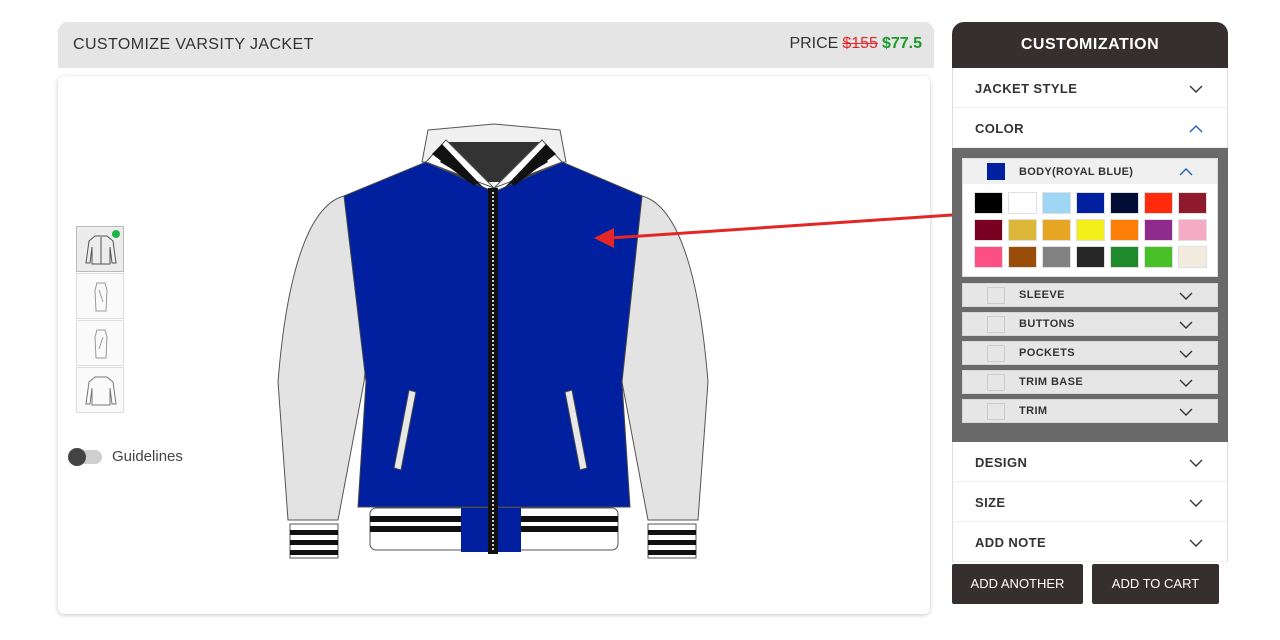 This screenshot has width=1280, height=640. Describe the element at coordinates (1026, 88) in the screenshot. I see `section-label: JACKET STYLE` at that location.